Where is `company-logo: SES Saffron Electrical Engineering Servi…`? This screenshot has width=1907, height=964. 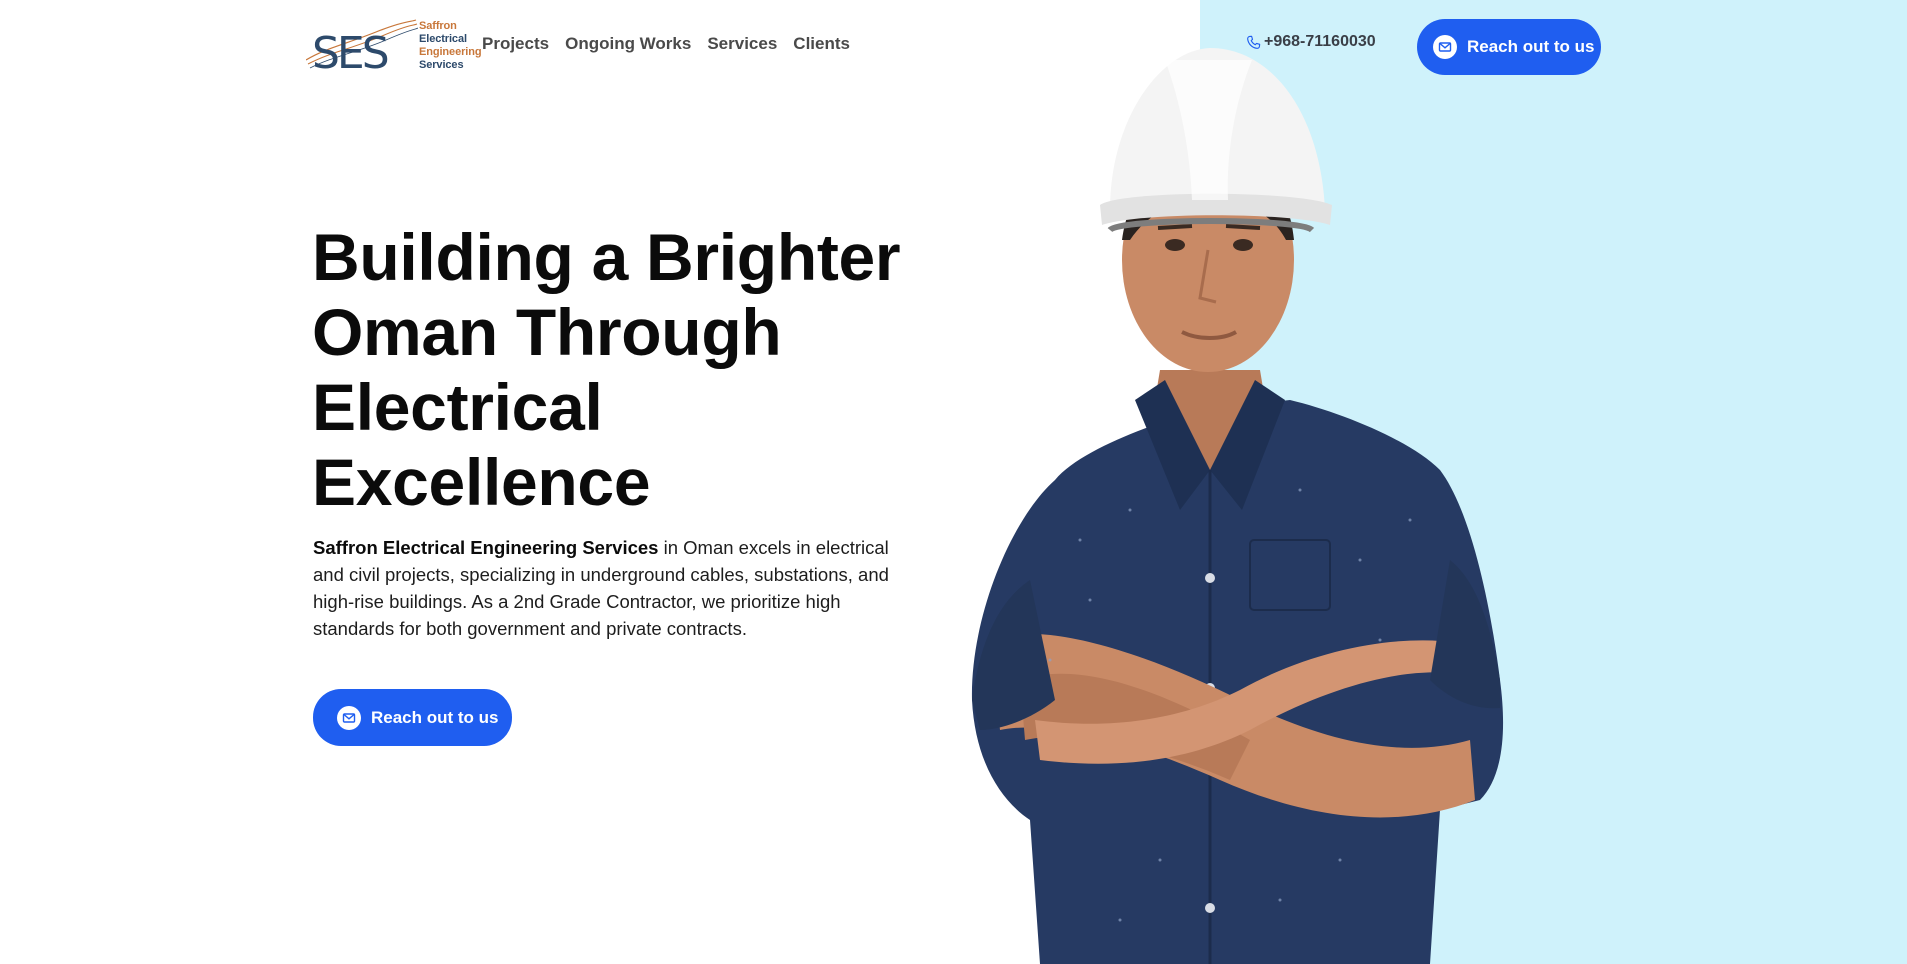 company-logo: SES Saffron Electrical Engineering Servi… is located at coordinates (394, 47).